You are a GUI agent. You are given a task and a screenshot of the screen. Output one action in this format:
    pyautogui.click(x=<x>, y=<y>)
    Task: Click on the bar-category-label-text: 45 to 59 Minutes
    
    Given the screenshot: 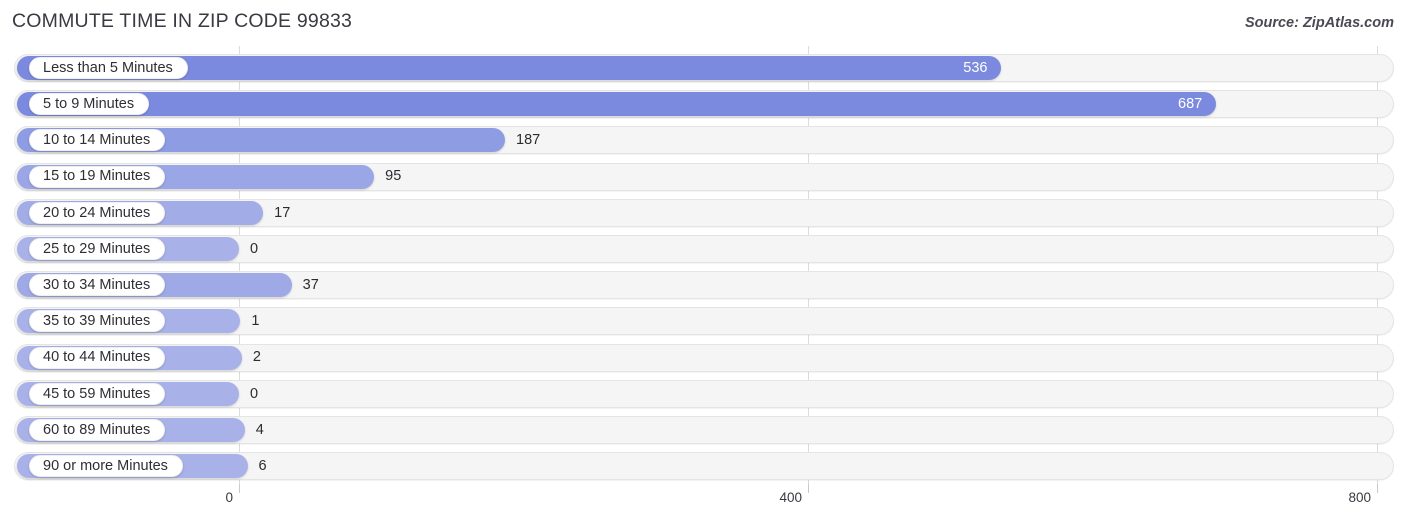 What is the action you would take?
    pyautogui.click(x=97, y=393)
    